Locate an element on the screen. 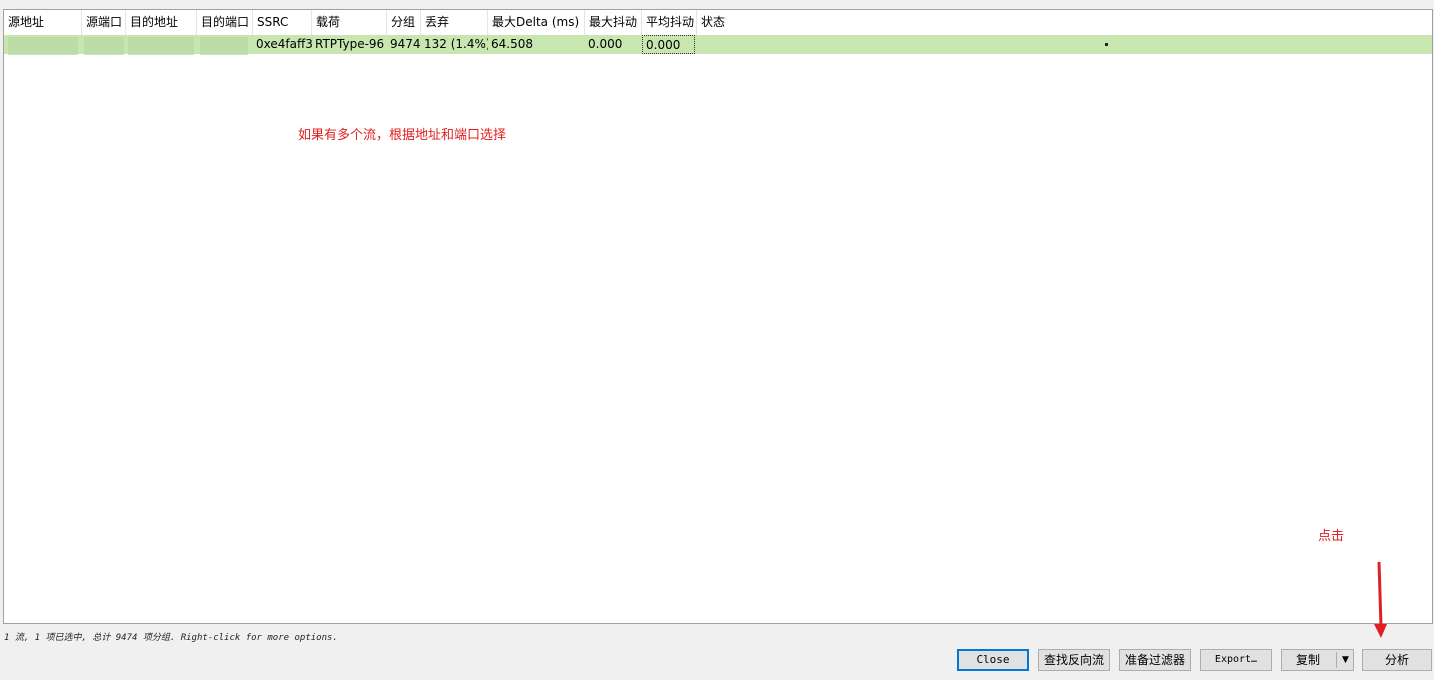 The image size is (1434, 680). col-header-max-delta: 最大Delta (ms) is located at coordinates (536, 22).